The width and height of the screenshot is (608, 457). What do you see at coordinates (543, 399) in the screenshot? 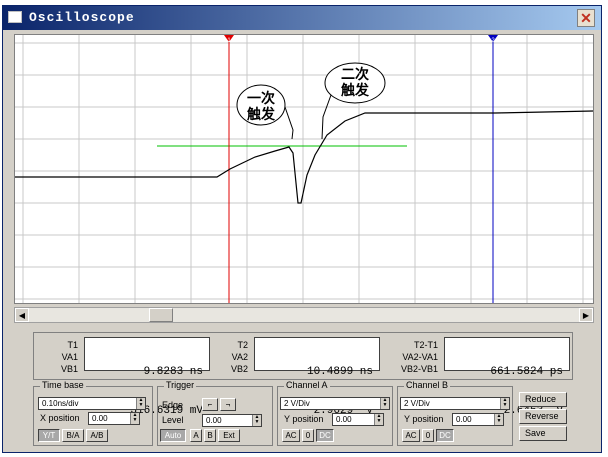
I see `reduce-button: Reduce` at bounding box center [543, 399].